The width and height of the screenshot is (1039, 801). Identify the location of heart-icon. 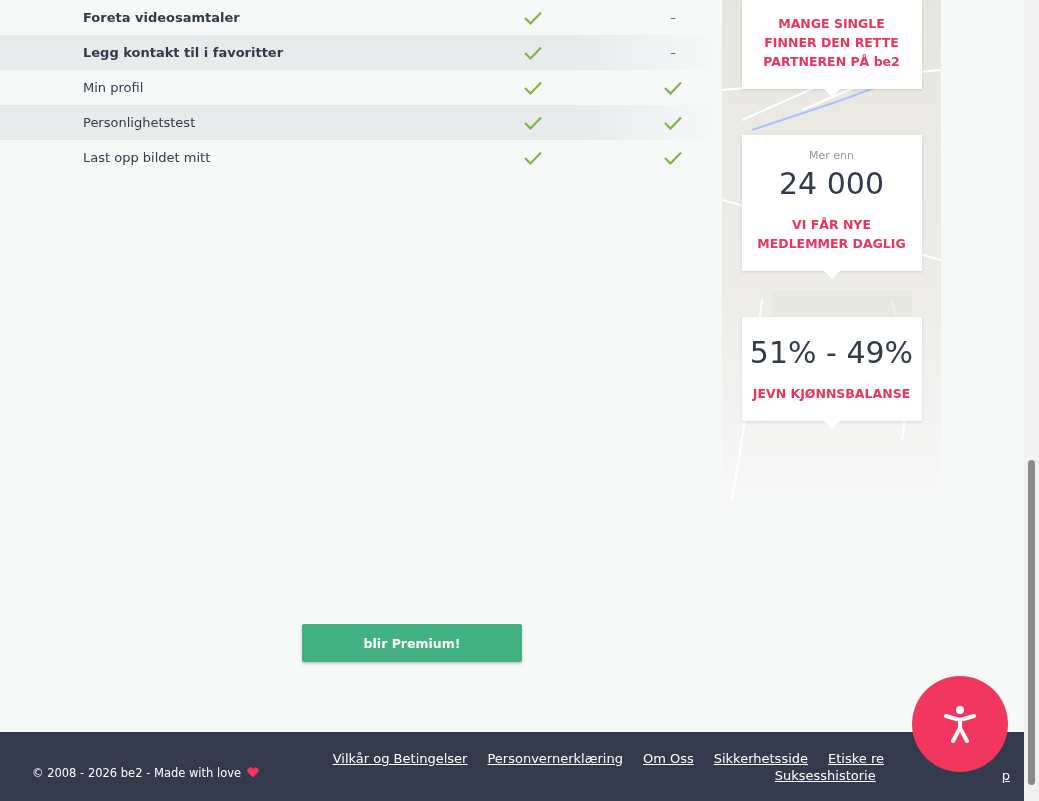
(253, 772).